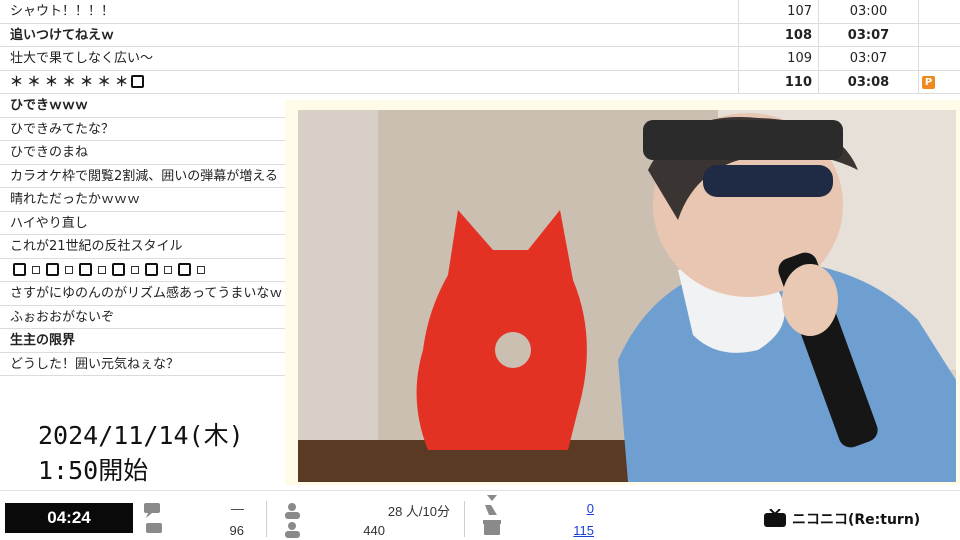  I want to click on comment-text: シャウト！！！！, so click(62, 11).